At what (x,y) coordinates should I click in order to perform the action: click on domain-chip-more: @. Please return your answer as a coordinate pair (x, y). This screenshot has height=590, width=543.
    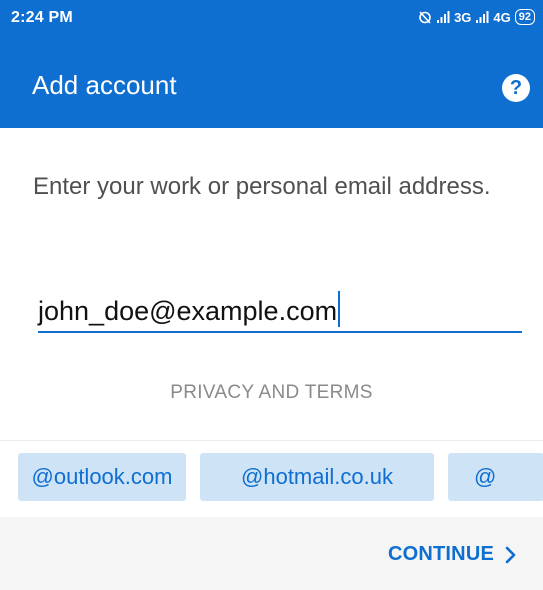
    Looking at the image, I should click on (495, 477).